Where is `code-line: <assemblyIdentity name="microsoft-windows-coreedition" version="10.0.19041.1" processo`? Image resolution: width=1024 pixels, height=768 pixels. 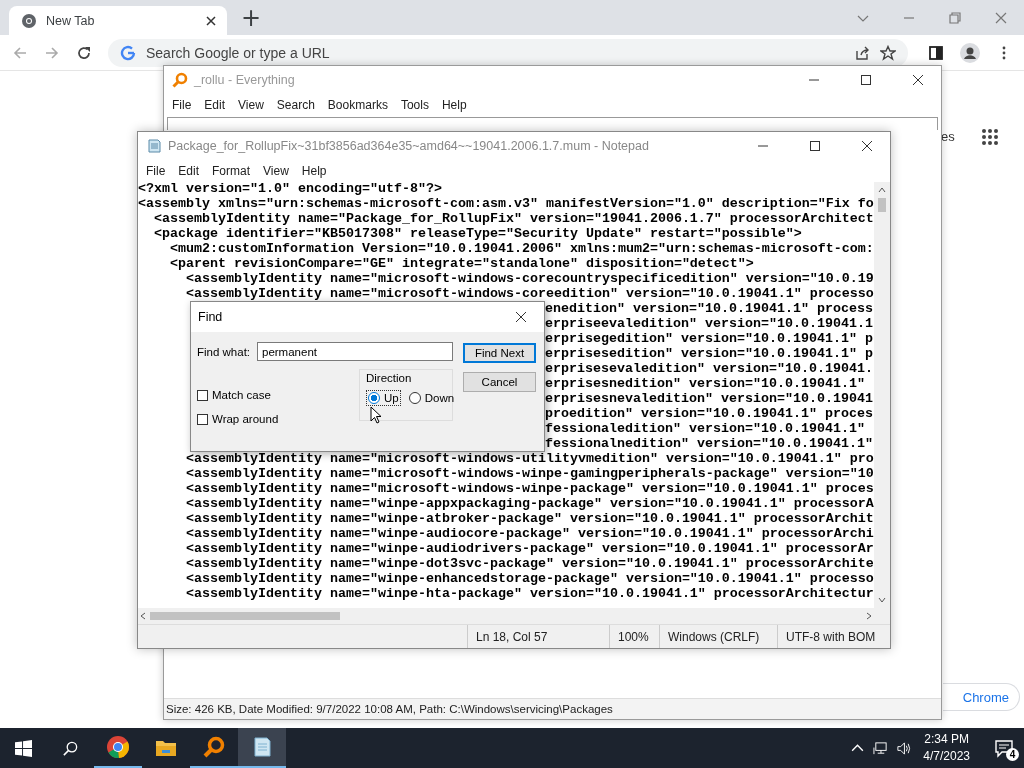 code-line: <assemblyIdentity name="microsoft-windows-coreedition" version="10.0.19041.1" processo is located at coordinates (529, 293).